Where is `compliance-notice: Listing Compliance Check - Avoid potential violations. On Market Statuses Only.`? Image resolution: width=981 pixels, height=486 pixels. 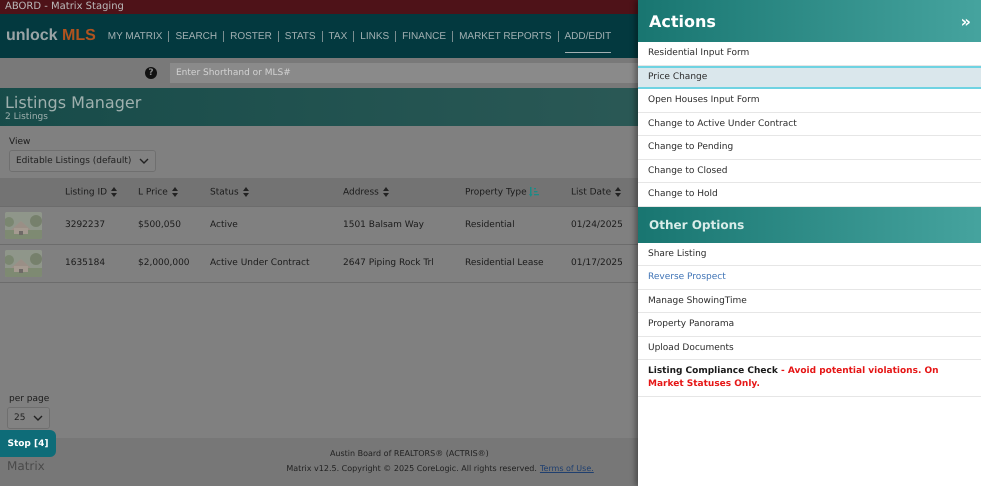
compliance-notice: Listing Compliance Check - Avoid potential violations. On Market Statuses Only. is located at coordinates (809, 378).